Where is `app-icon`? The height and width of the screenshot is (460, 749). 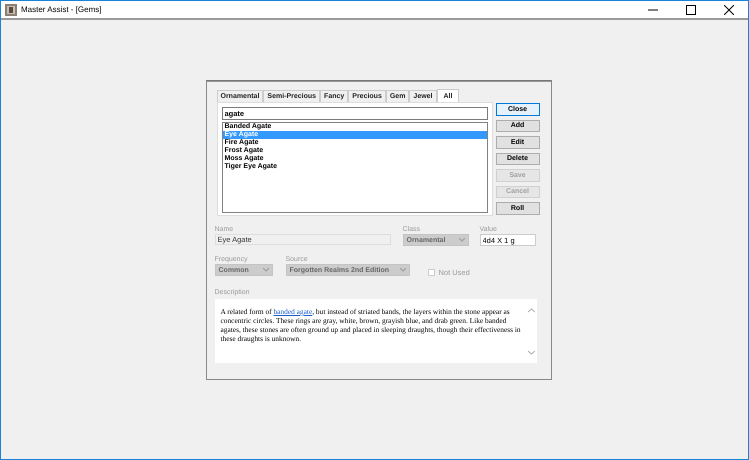 app-icon is located at coordinates (11, 10).